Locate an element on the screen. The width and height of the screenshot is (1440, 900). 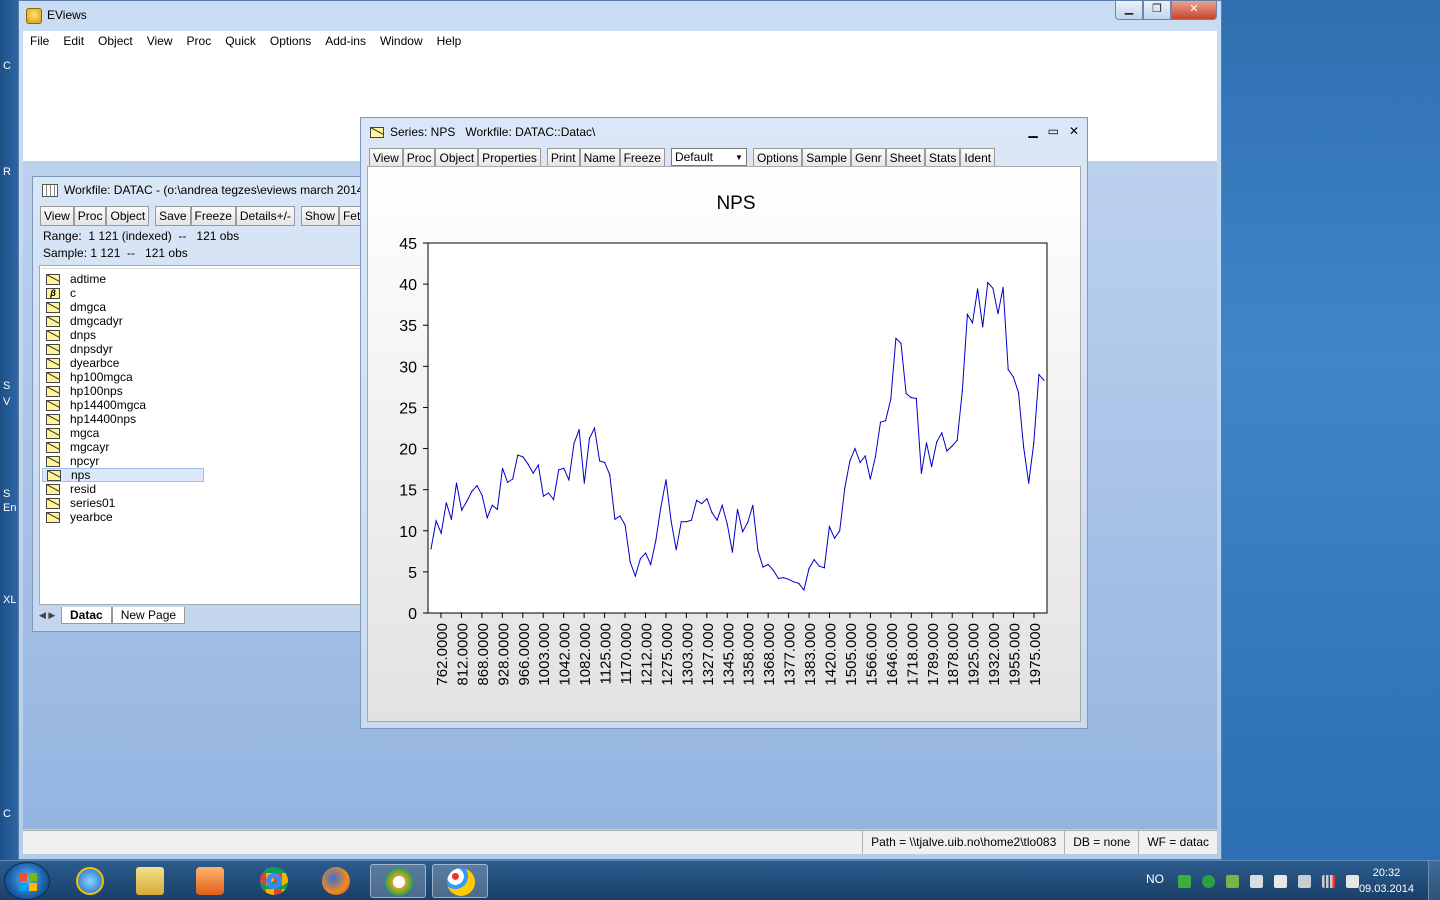
x-tick-label: 1212.000 is located at coordinates (646, 654).